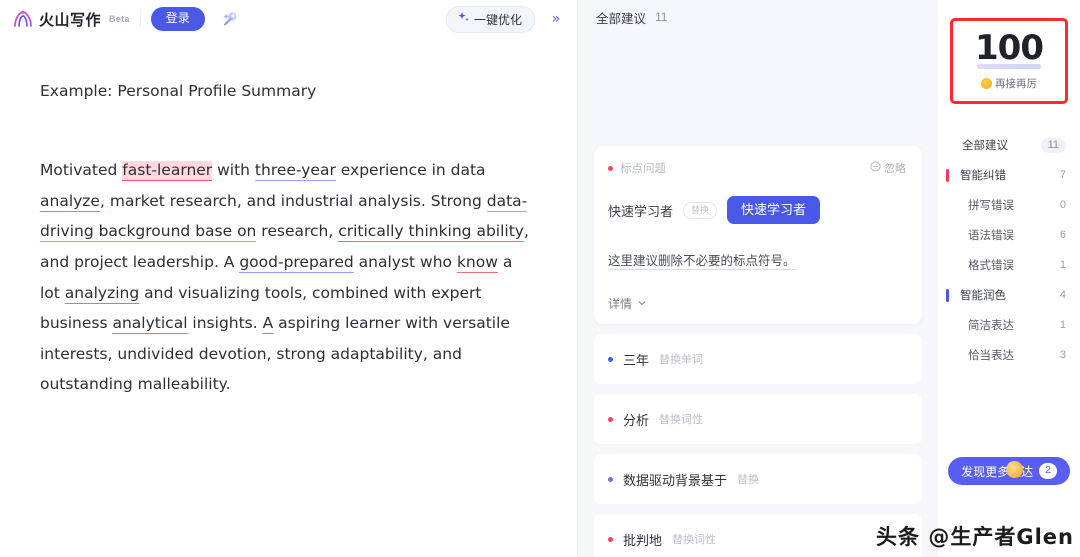 This screenshot has width=1080, height=557. What do you see at coordinates (643, 540) in the screenshot?
I see `suggestion-item-word: 批判地` at bounding box center [643, 540].